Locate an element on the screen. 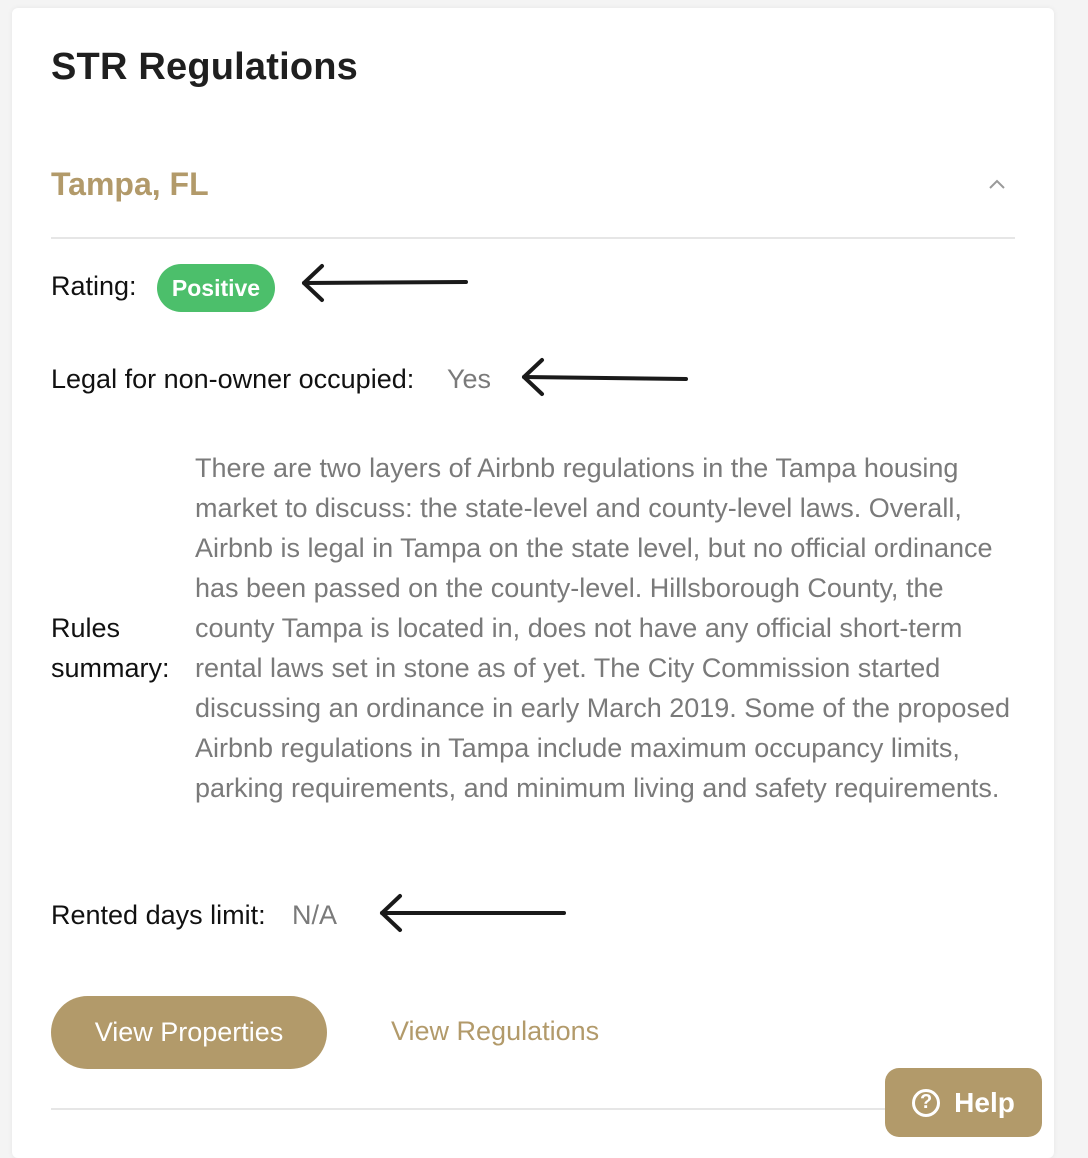  question-circle-icon: ? is located at coordinates (926, 1102).